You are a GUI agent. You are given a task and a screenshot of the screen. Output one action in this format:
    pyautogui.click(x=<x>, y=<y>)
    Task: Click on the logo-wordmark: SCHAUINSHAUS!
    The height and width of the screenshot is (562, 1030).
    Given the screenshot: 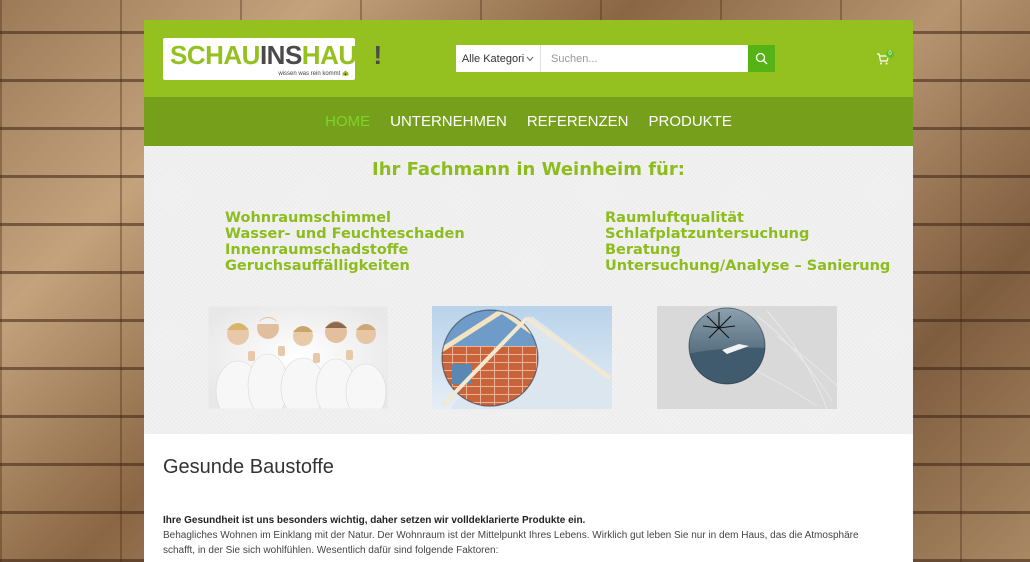 What is the action you would take?
    pyautogui.click(x=276, y=55)
    